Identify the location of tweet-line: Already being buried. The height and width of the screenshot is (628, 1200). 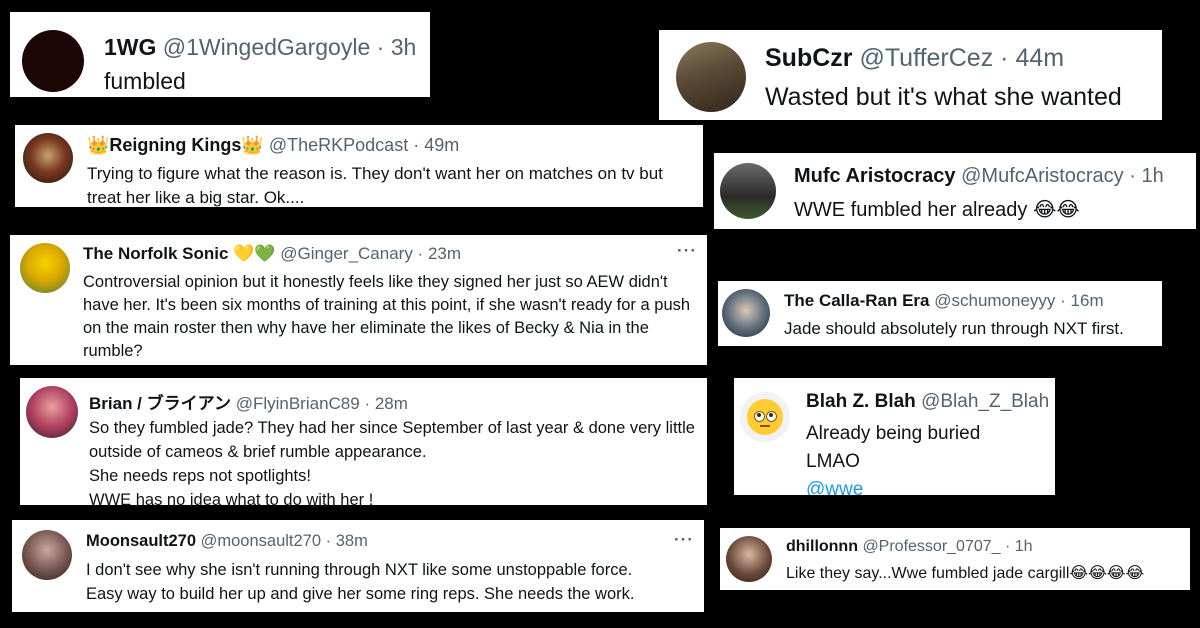
(893, 433).